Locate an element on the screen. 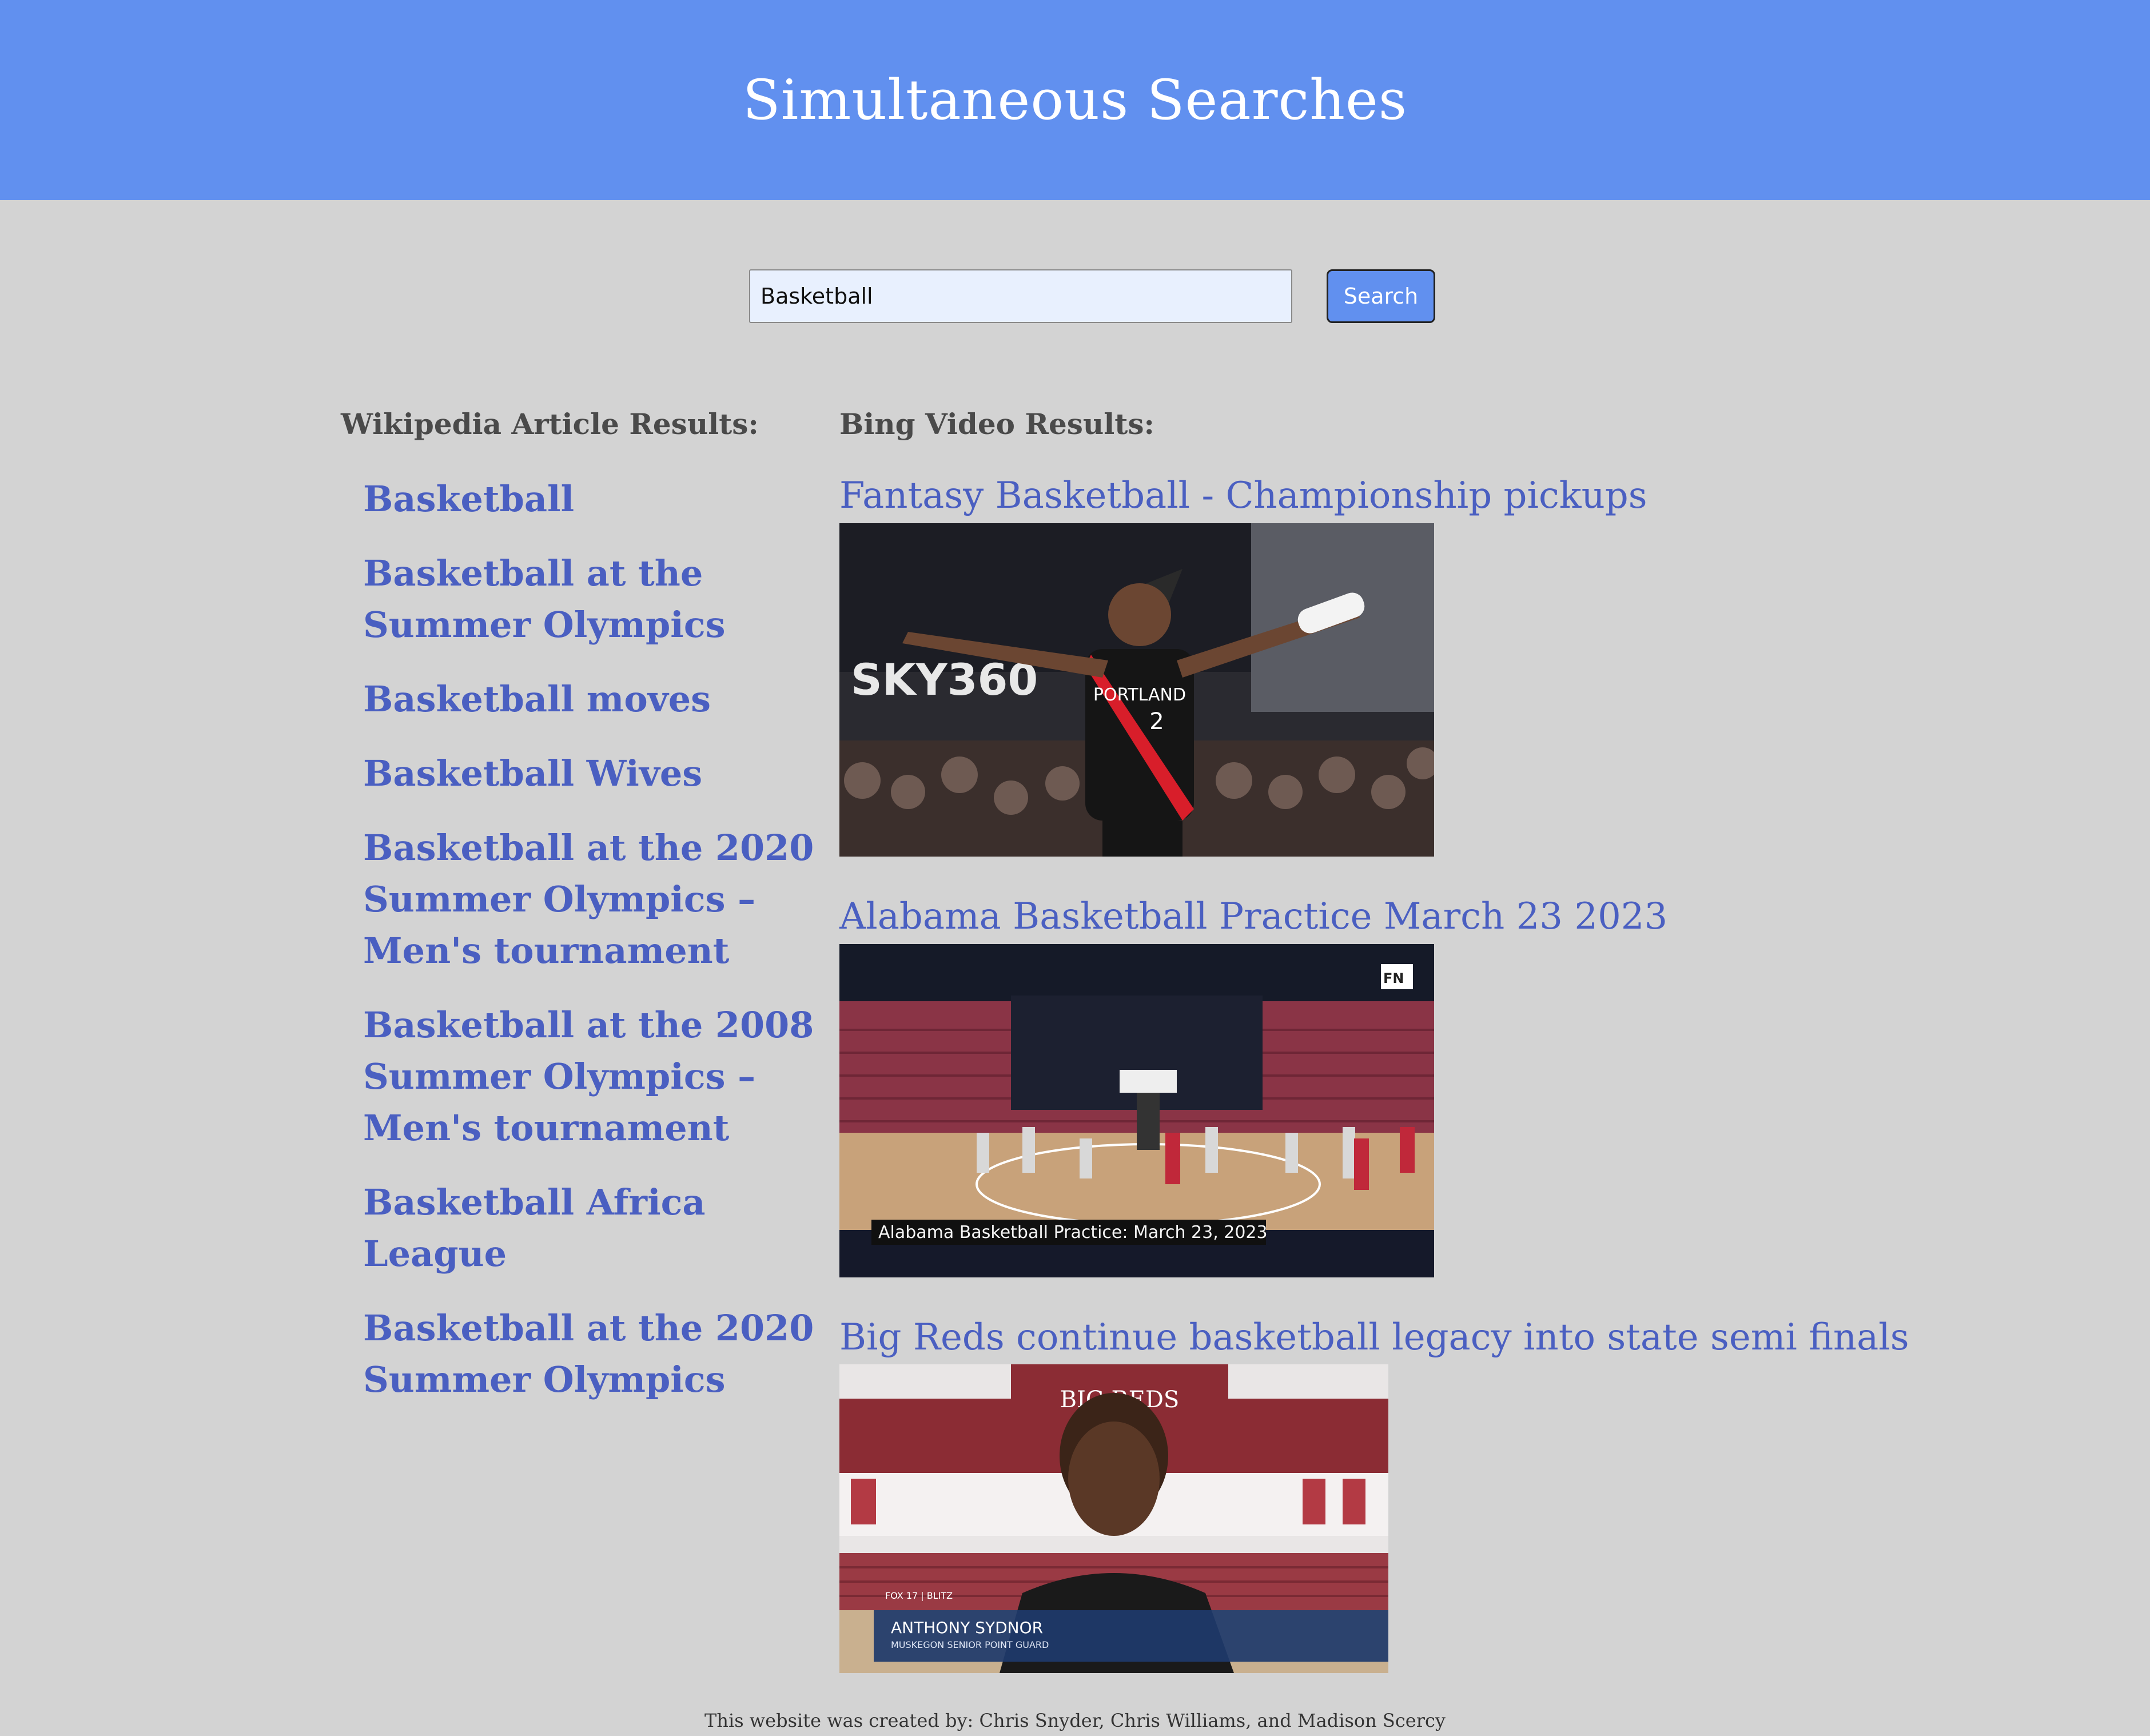  wikipedia-result-link: Basketball is located at coordinates (592, 499).